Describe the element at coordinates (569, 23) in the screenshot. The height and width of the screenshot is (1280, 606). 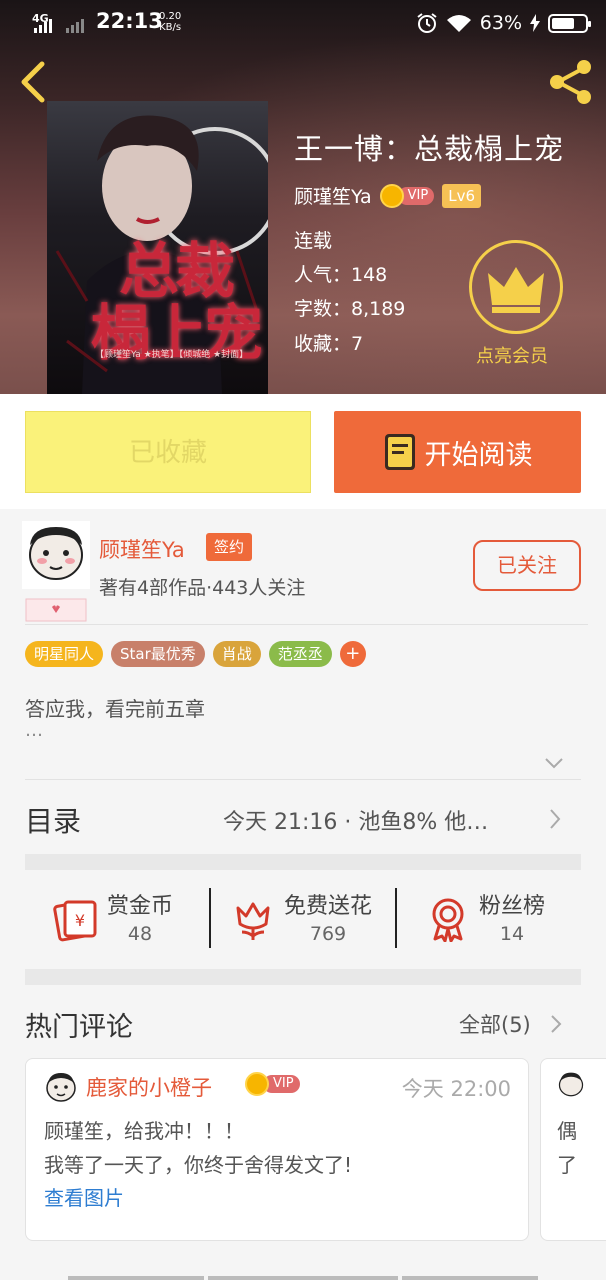
I see `battery-icon` at that location.